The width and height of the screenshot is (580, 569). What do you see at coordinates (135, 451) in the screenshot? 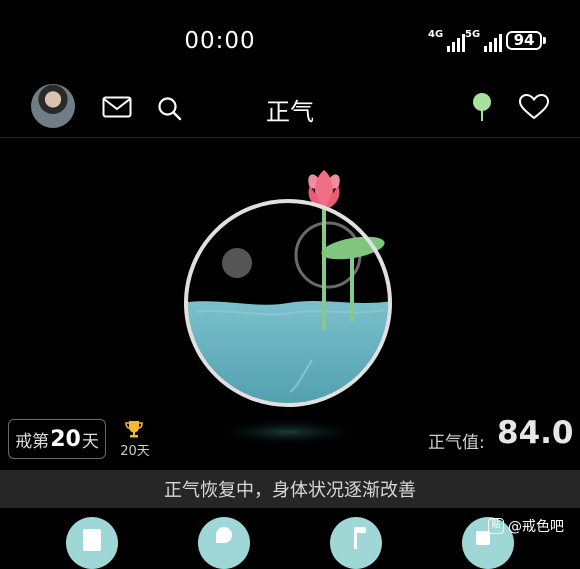
I see `trophy-label: 20天` at bounding box center [135, 451].